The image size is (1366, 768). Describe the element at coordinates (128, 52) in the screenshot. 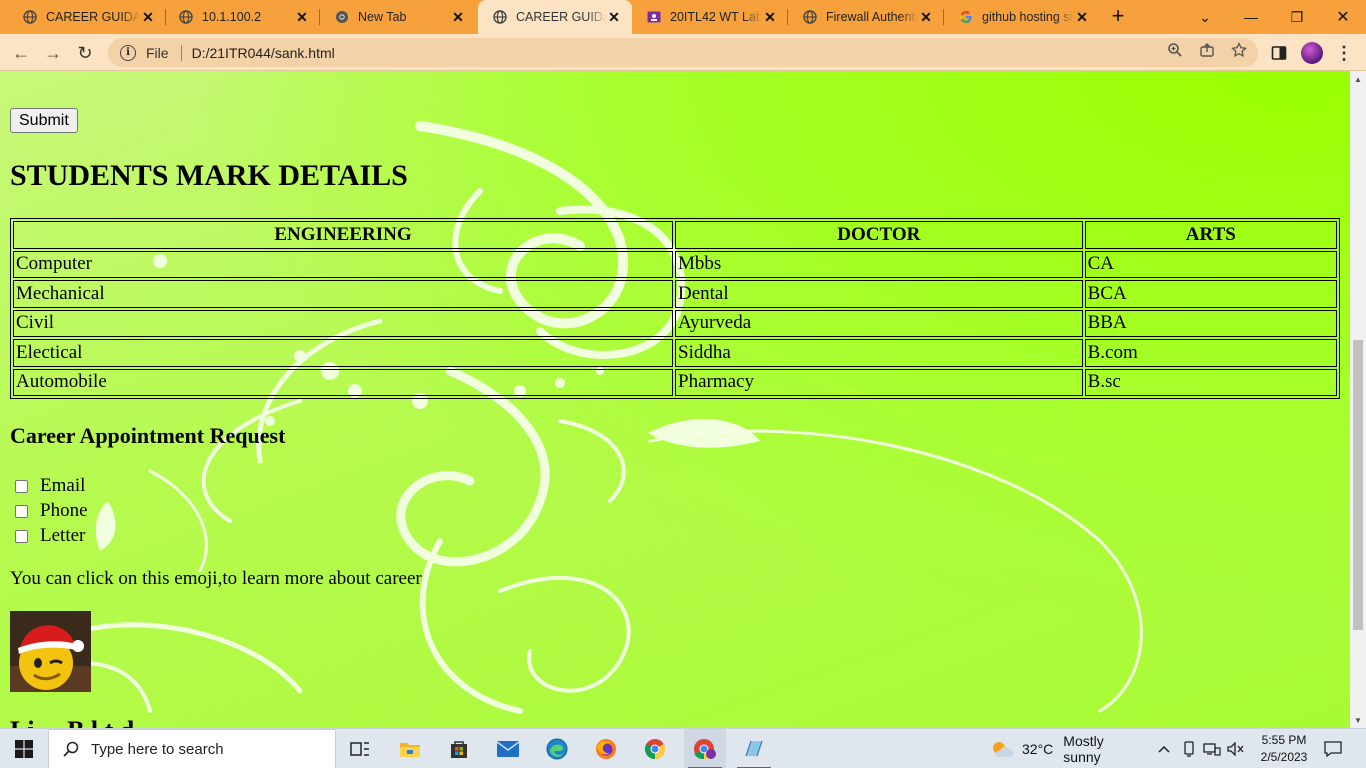

I see `info-icon: i` at that location.